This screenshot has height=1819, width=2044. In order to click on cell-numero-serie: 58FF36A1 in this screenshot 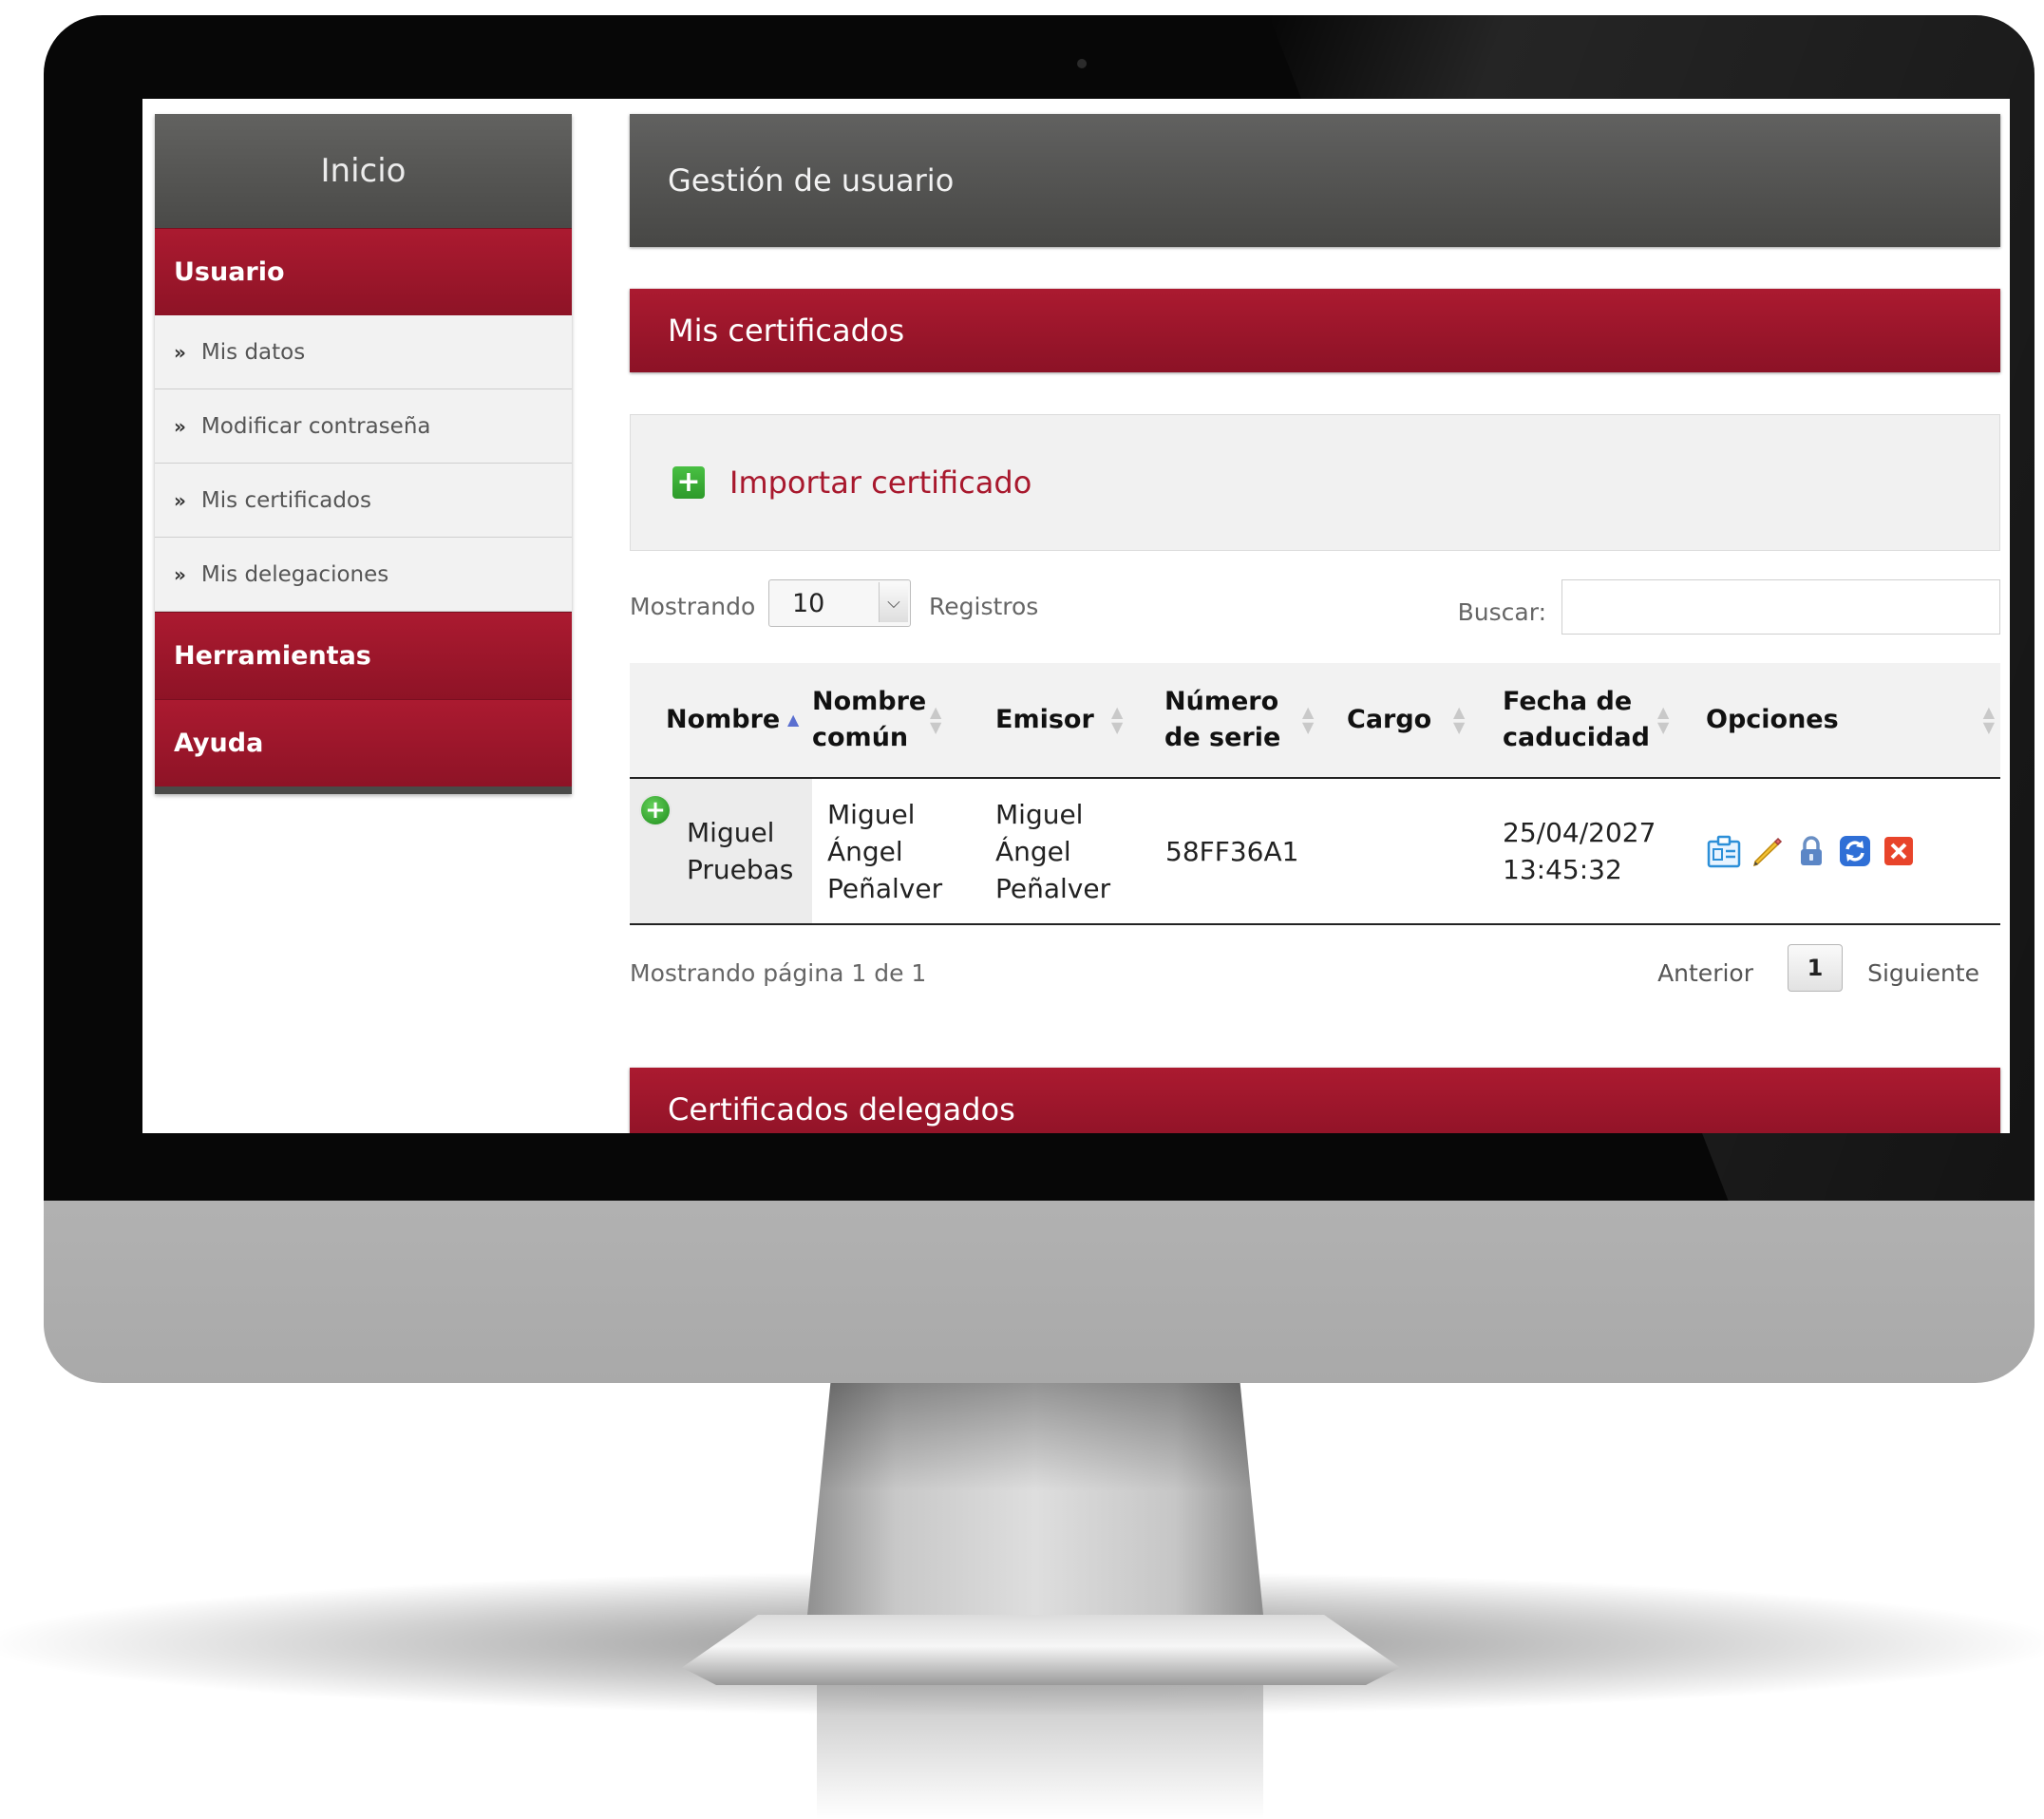, I will do `click(1255, 851)`.